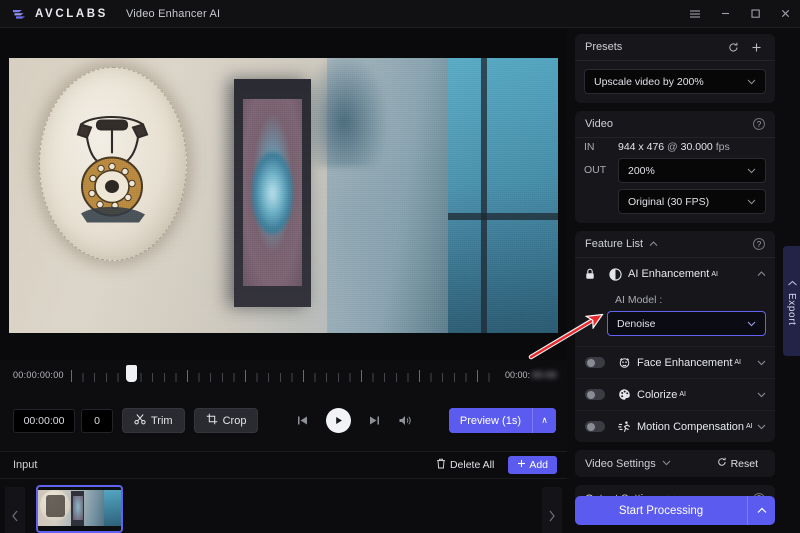  Describe the element at coordinates (97, 420) in the screenshot. I see `current-frame-field: 0` at that location.